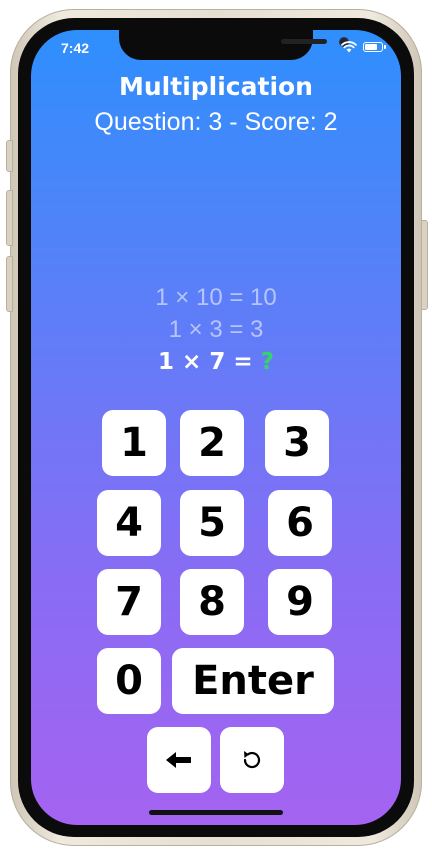 This screenshot has width=432, height=855. What do you see at coordinates (9, 156) in the screenshot?
I see `silent-switch` at bounding box center [9, 156].